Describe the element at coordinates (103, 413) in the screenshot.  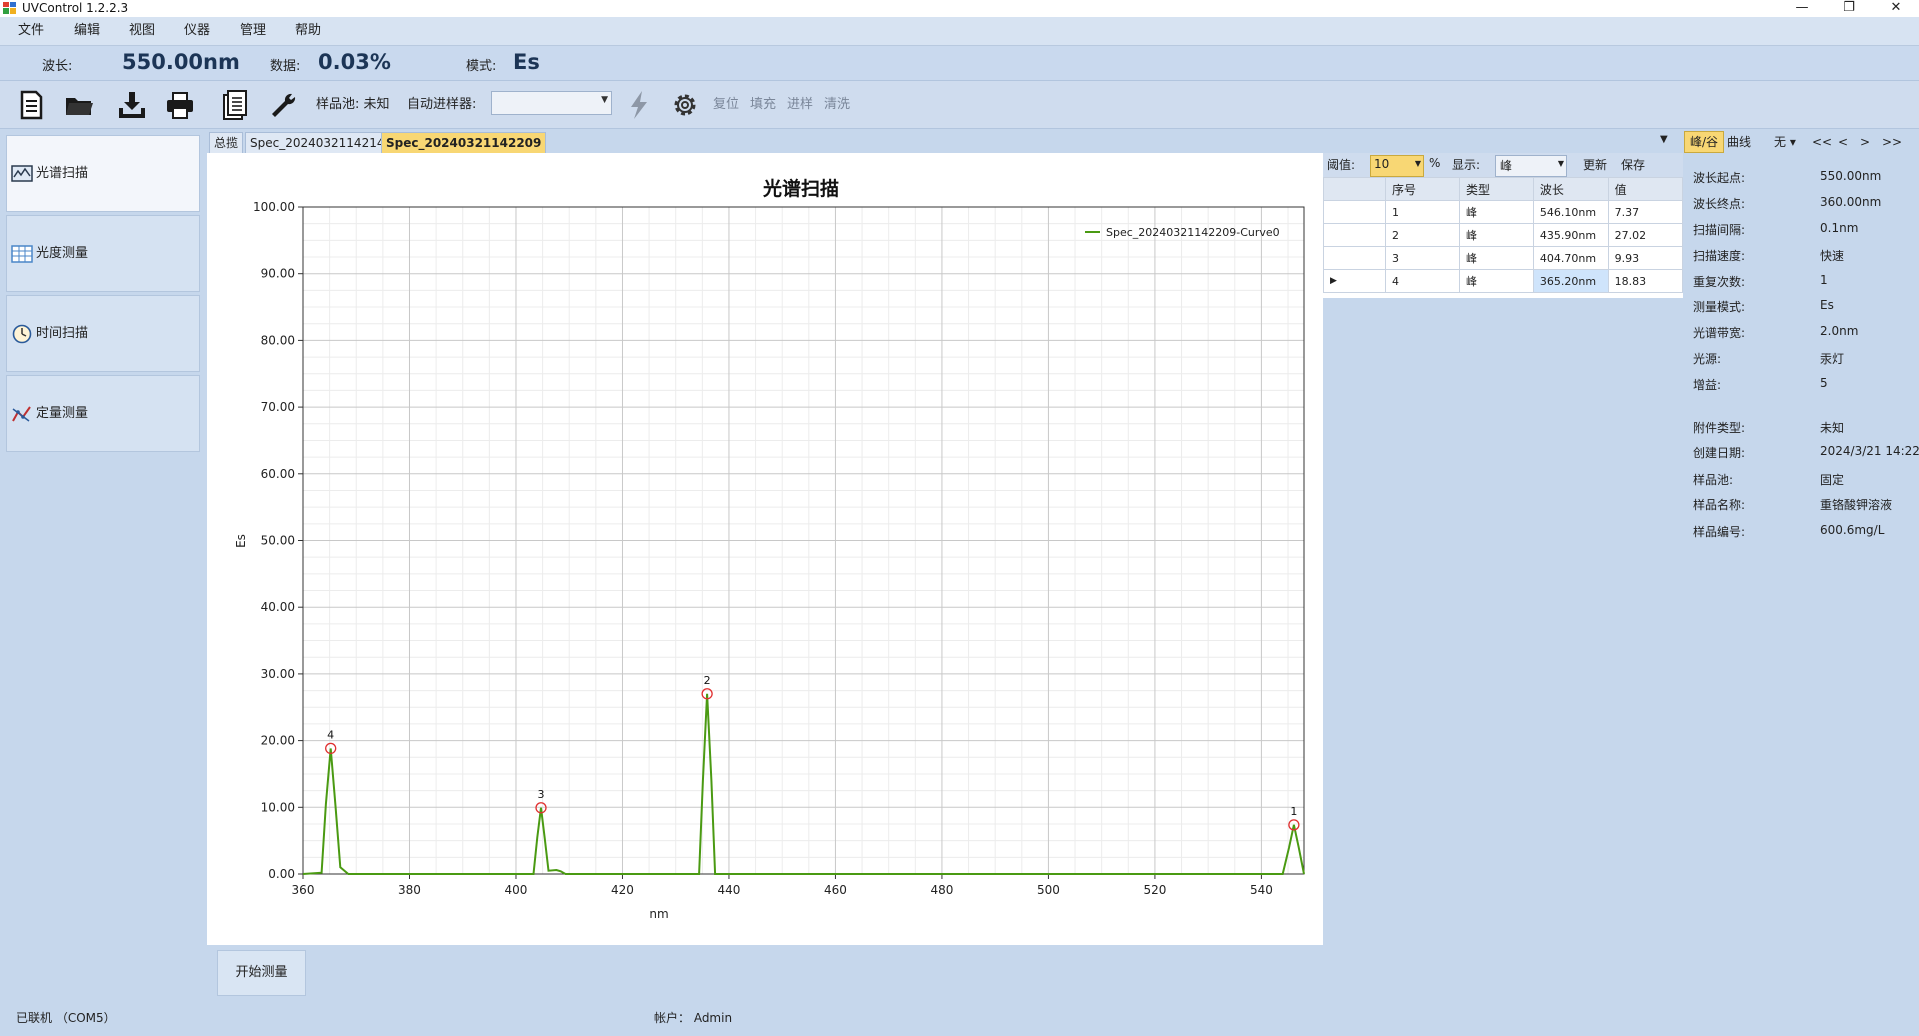
I see `nav-quantitative: 定量测量` at that location.